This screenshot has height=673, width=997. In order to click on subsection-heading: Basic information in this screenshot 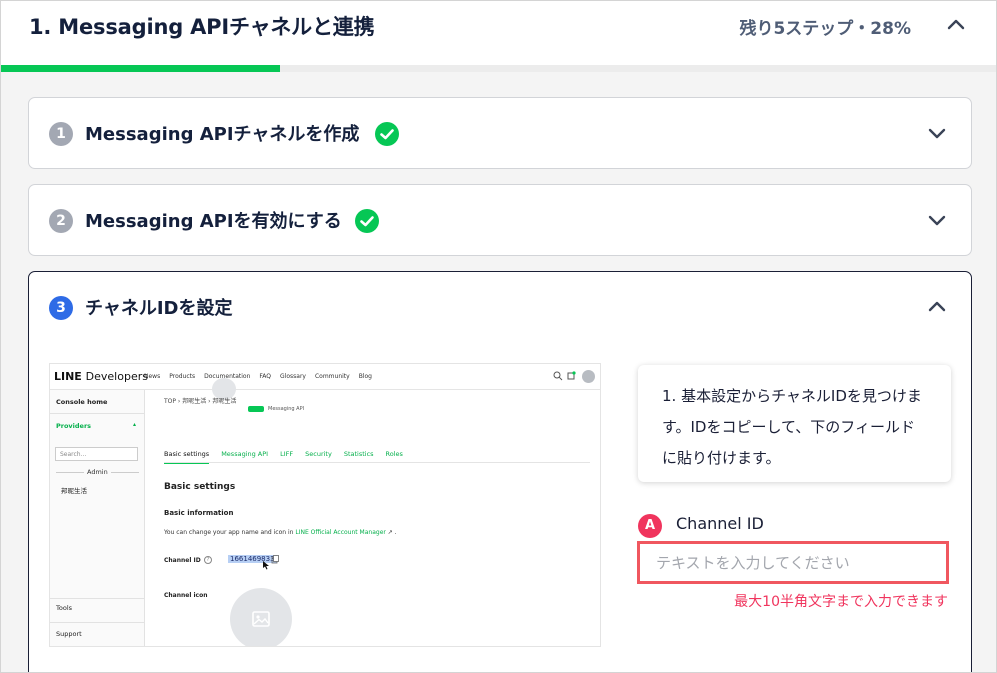, I will do `click(199, 513)`.